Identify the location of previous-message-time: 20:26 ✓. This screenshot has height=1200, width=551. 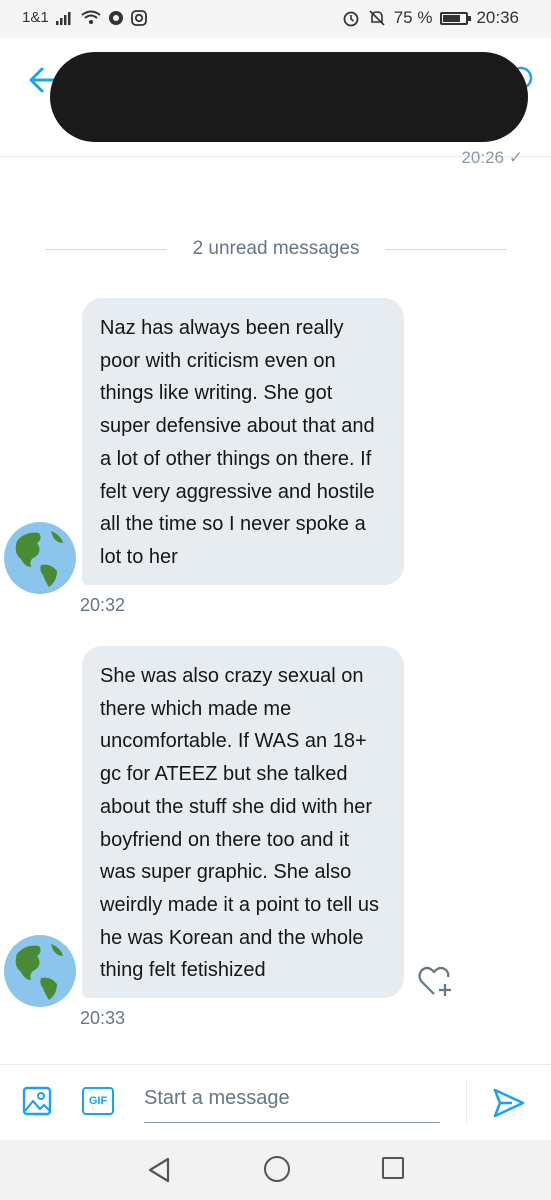
(492, 157).